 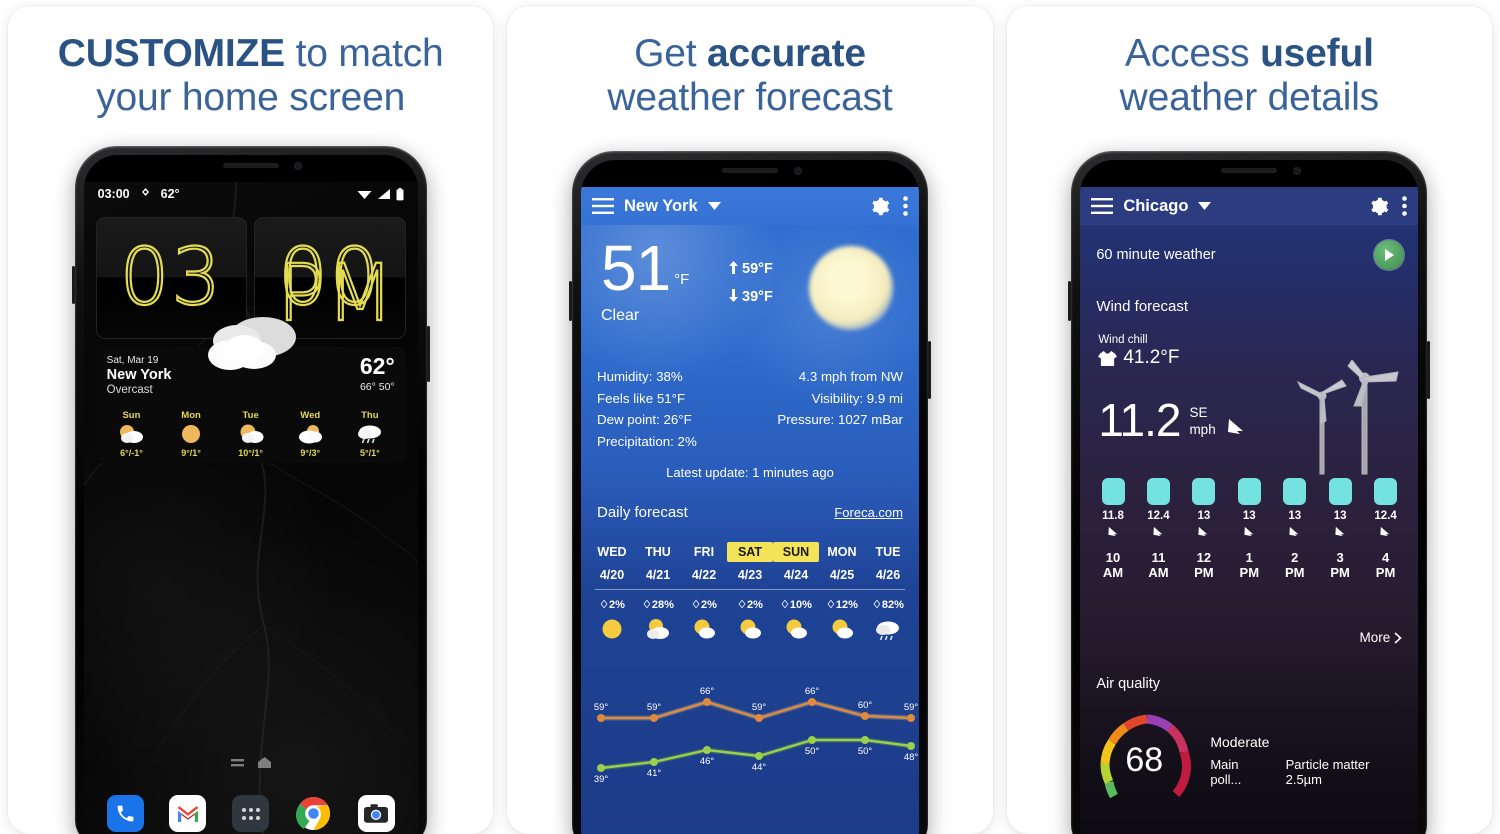 What do you see at coordinates (682, 279) in the screenshot?
I see `temperature-unit: °F` at bounding box center [682, 279].